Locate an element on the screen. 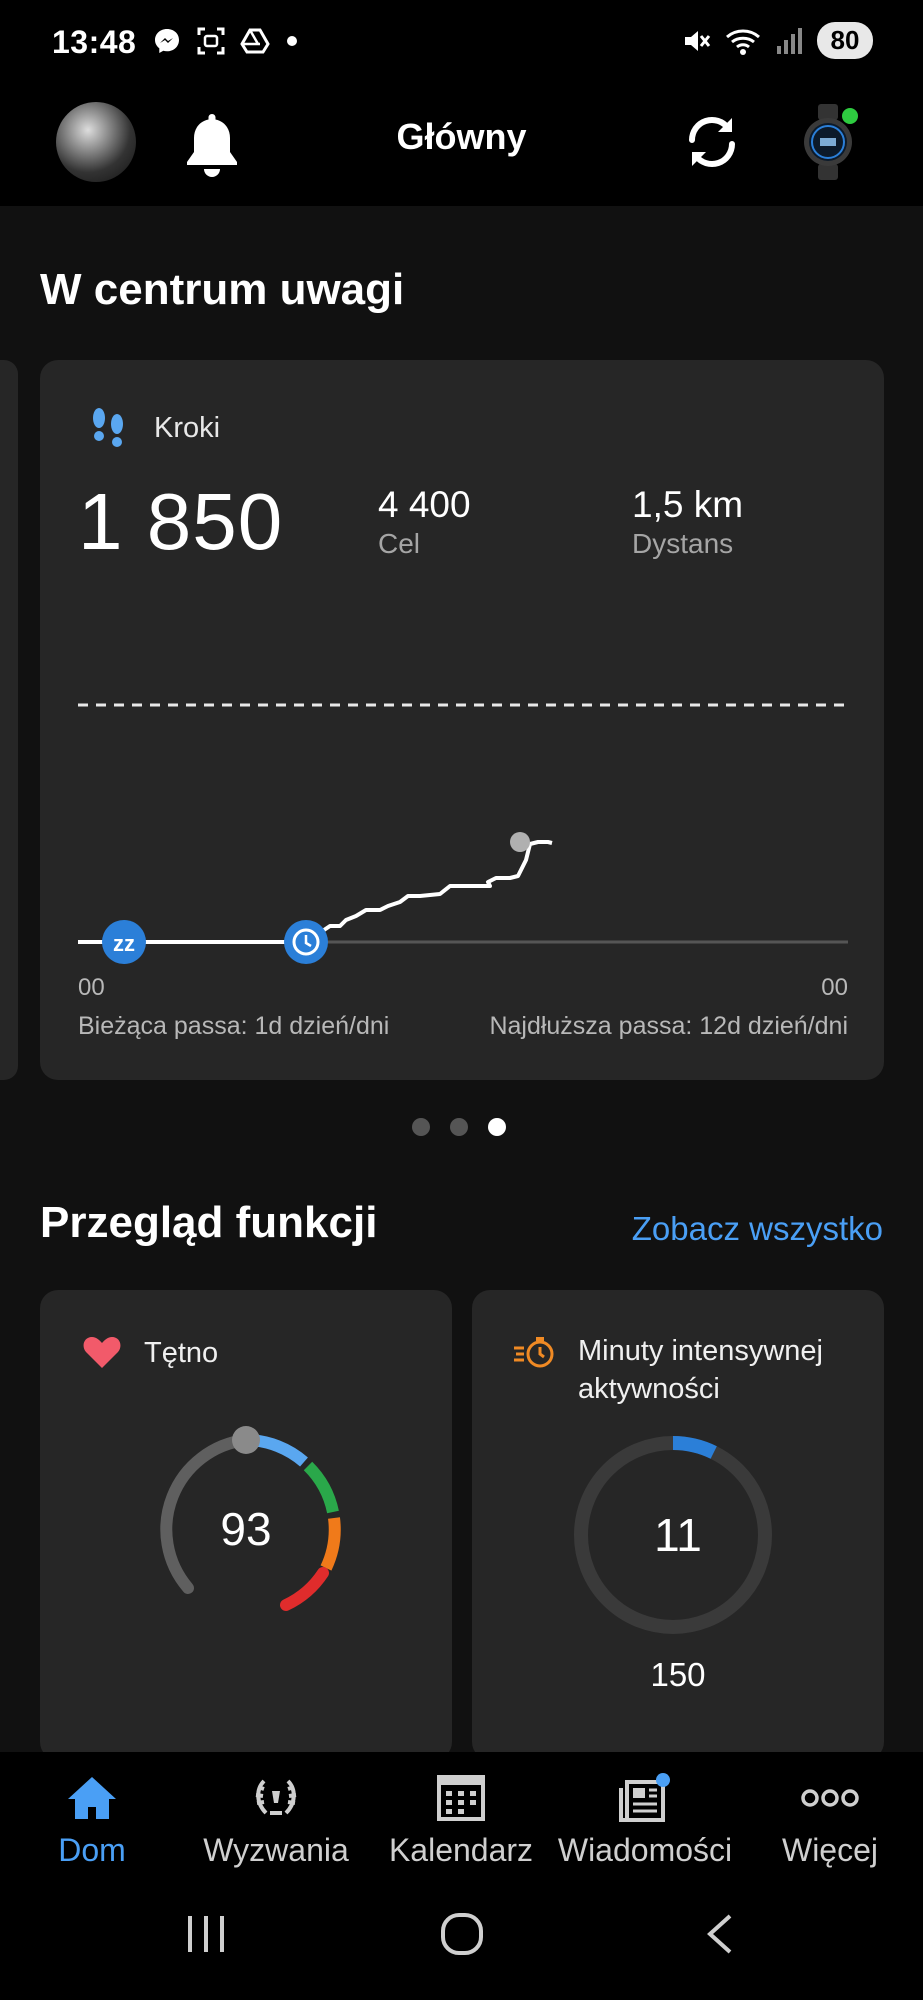  system-status: 80 is located at coordinates (777, 40).